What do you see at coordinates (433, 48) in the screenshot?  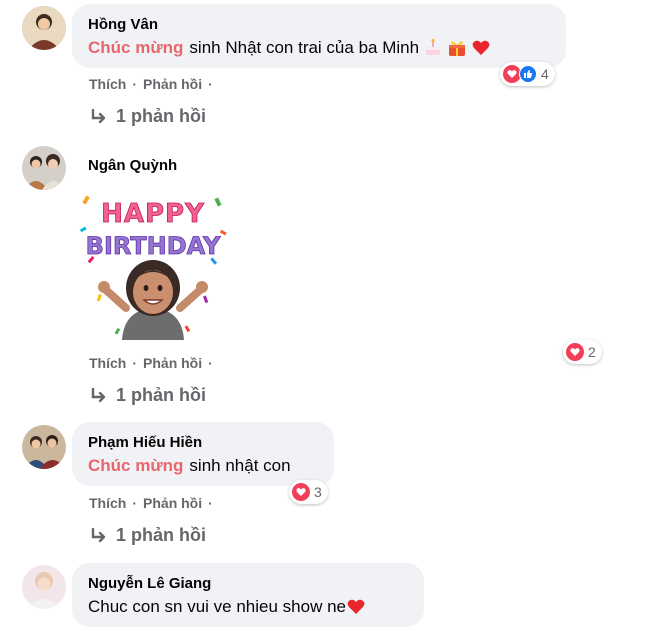 I see `cake-emoji-icon` at bounding box center [433, 48].